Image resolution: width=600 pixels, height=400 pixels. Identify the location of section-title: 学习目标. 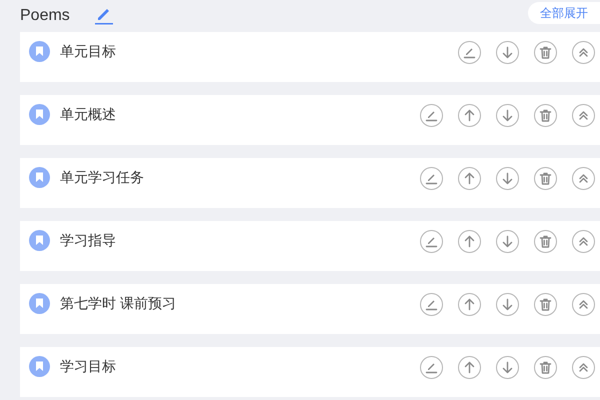
(88, 366).